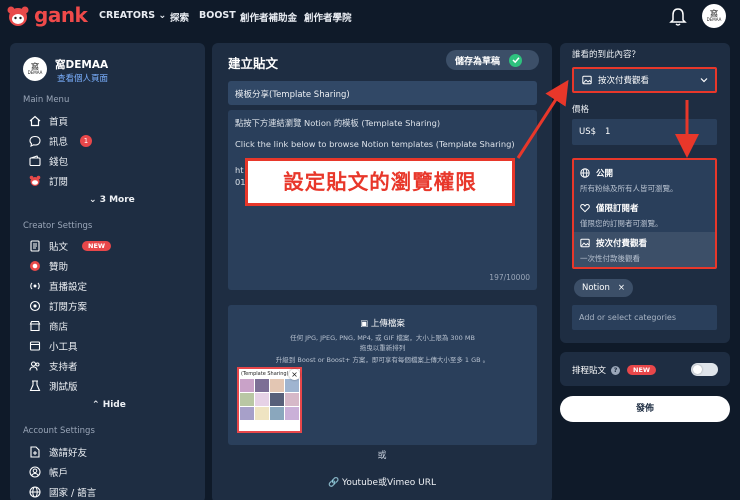 Image resolution: width=740 pixels, height=500 pixels. I want to click on sidebar-item-account: 帳戶, so click(48, 472).